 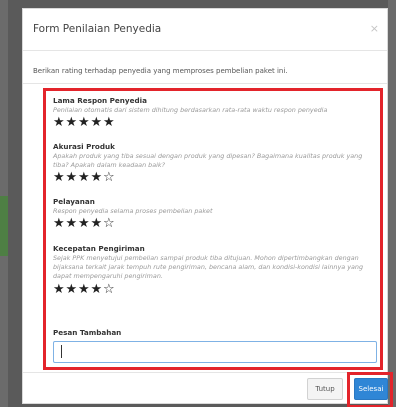 What do you see at coordinates (97, 29) in the screenshot?
I see `modal-title: Form Penilaian Penyedia` at bounding box center [97, 29].